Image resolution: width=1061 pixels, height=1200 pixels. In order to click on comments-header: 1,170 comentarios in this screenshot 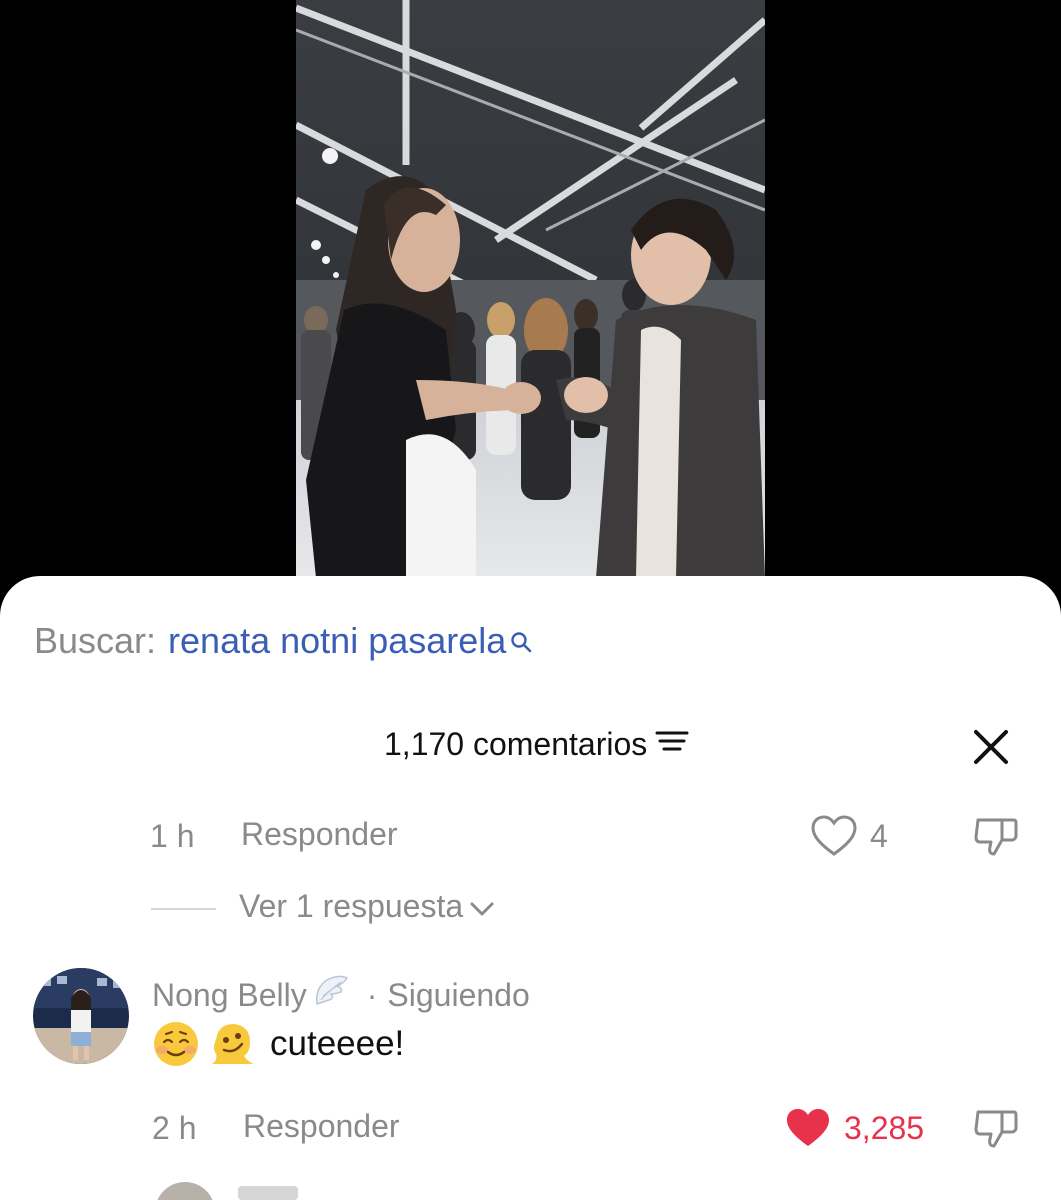, I will do `click(530, 746)`.